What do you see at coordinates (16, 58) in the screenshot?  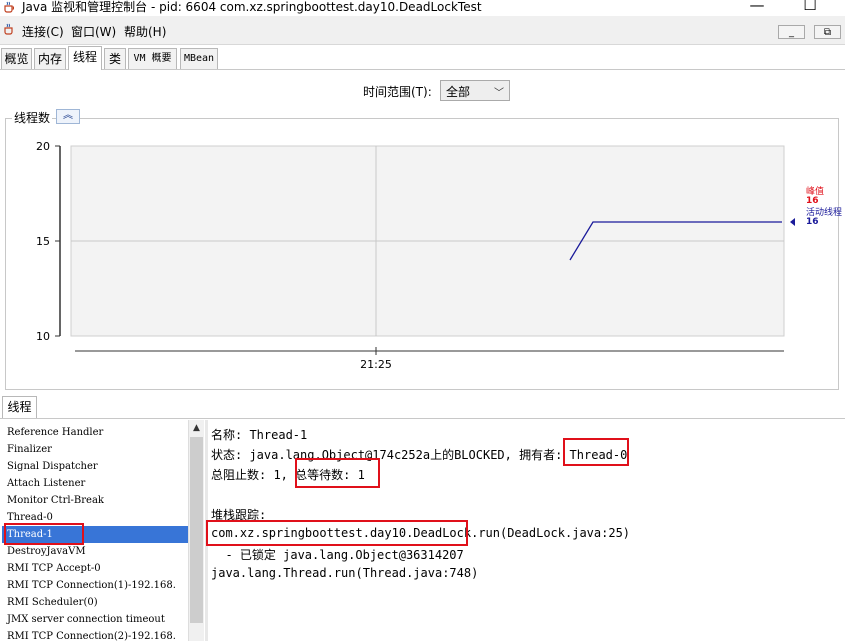 I see `tab-overview: 概览` at bounding box center [16, 58].